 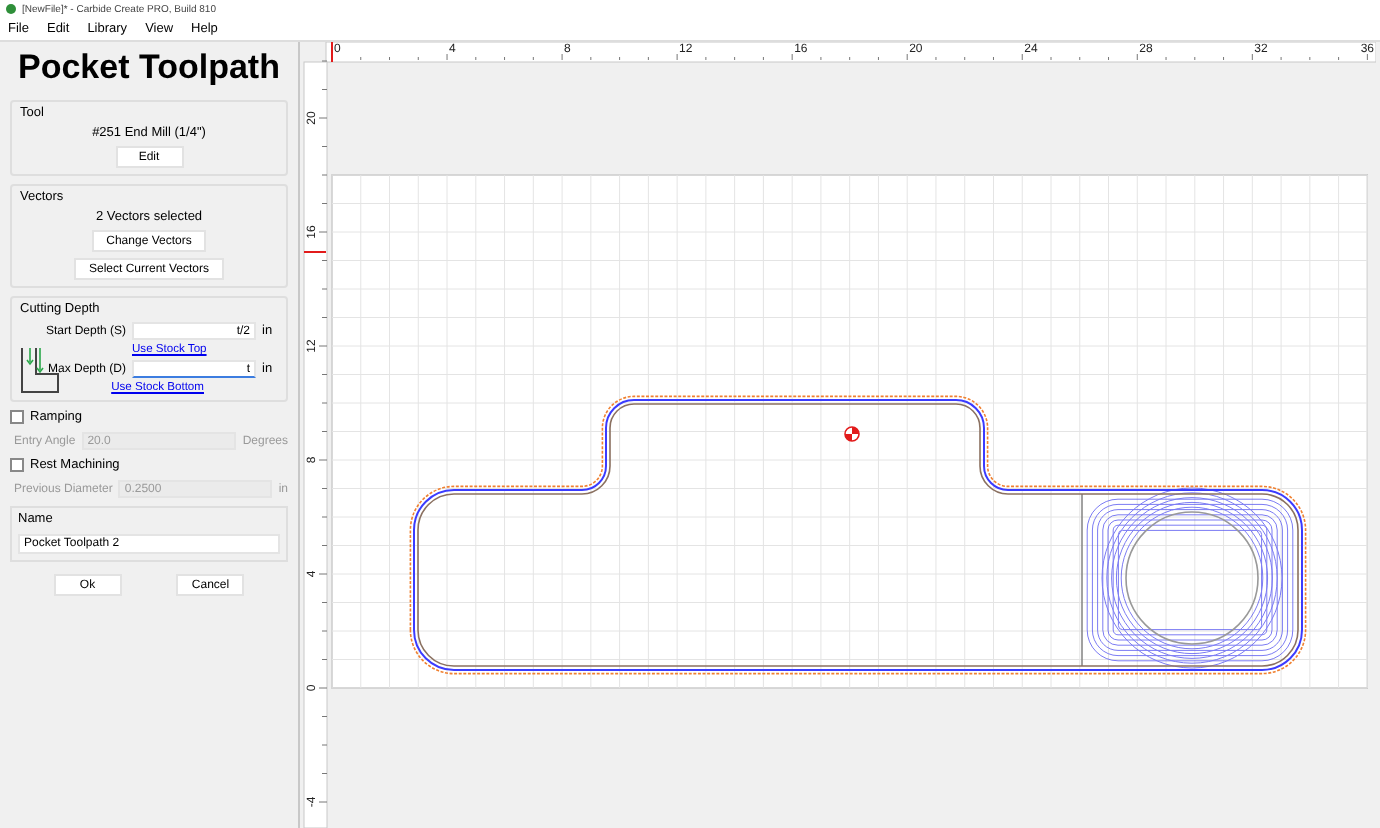 I want to click on panel-title: Pocket Toolpath, so click(x=149, y=68).